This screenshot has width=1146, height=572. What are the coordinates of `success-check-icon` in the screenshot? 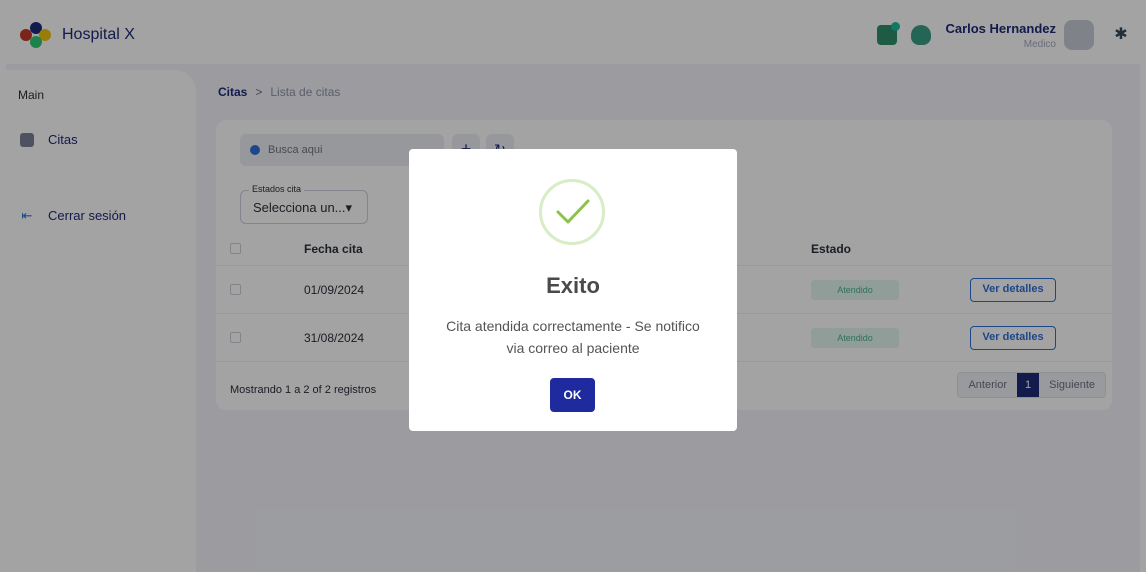 It's located at (572, 212).